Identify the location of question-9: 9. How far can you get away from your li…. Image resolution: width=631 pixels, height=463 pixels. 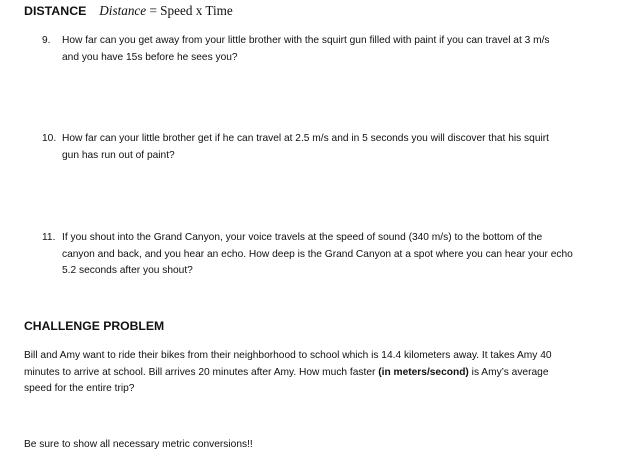
(327, 49).